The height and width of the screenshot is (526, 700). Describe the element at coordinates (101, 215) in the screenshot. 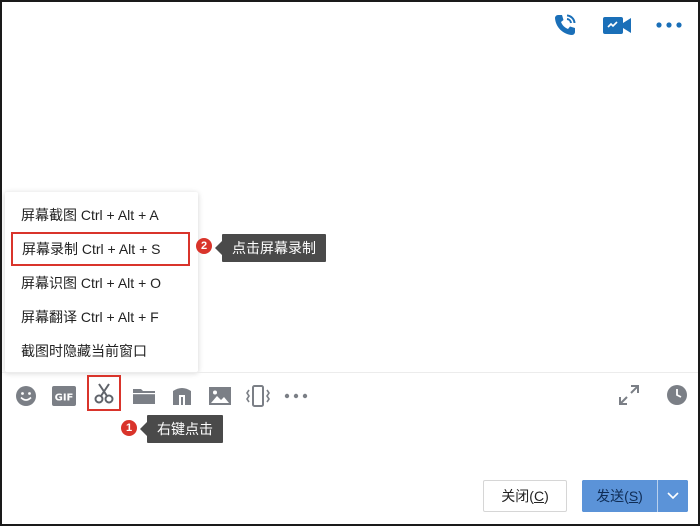

I see `menu-item-screenshot: 屏幕截图 Ctrl + Alt + A` at that location.